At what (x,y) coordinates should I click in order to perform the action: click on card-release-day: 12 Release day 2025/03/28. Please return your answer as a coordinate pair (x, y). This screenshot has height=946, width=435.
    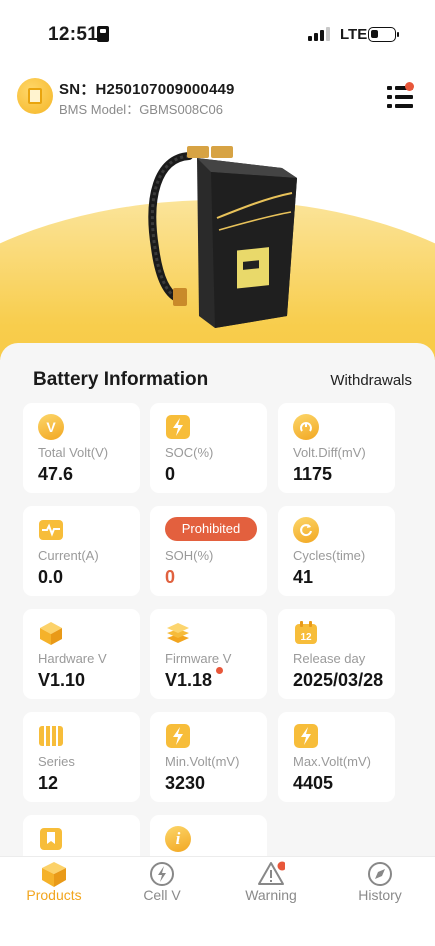
    Looking at the image, I should click on (336, 654).